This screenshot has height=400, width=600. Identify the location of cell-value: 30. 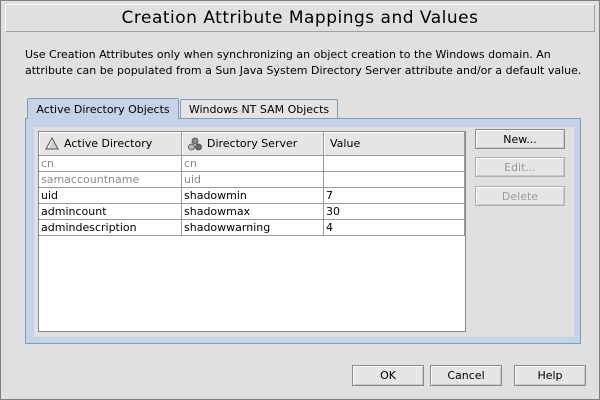
(394, 212).